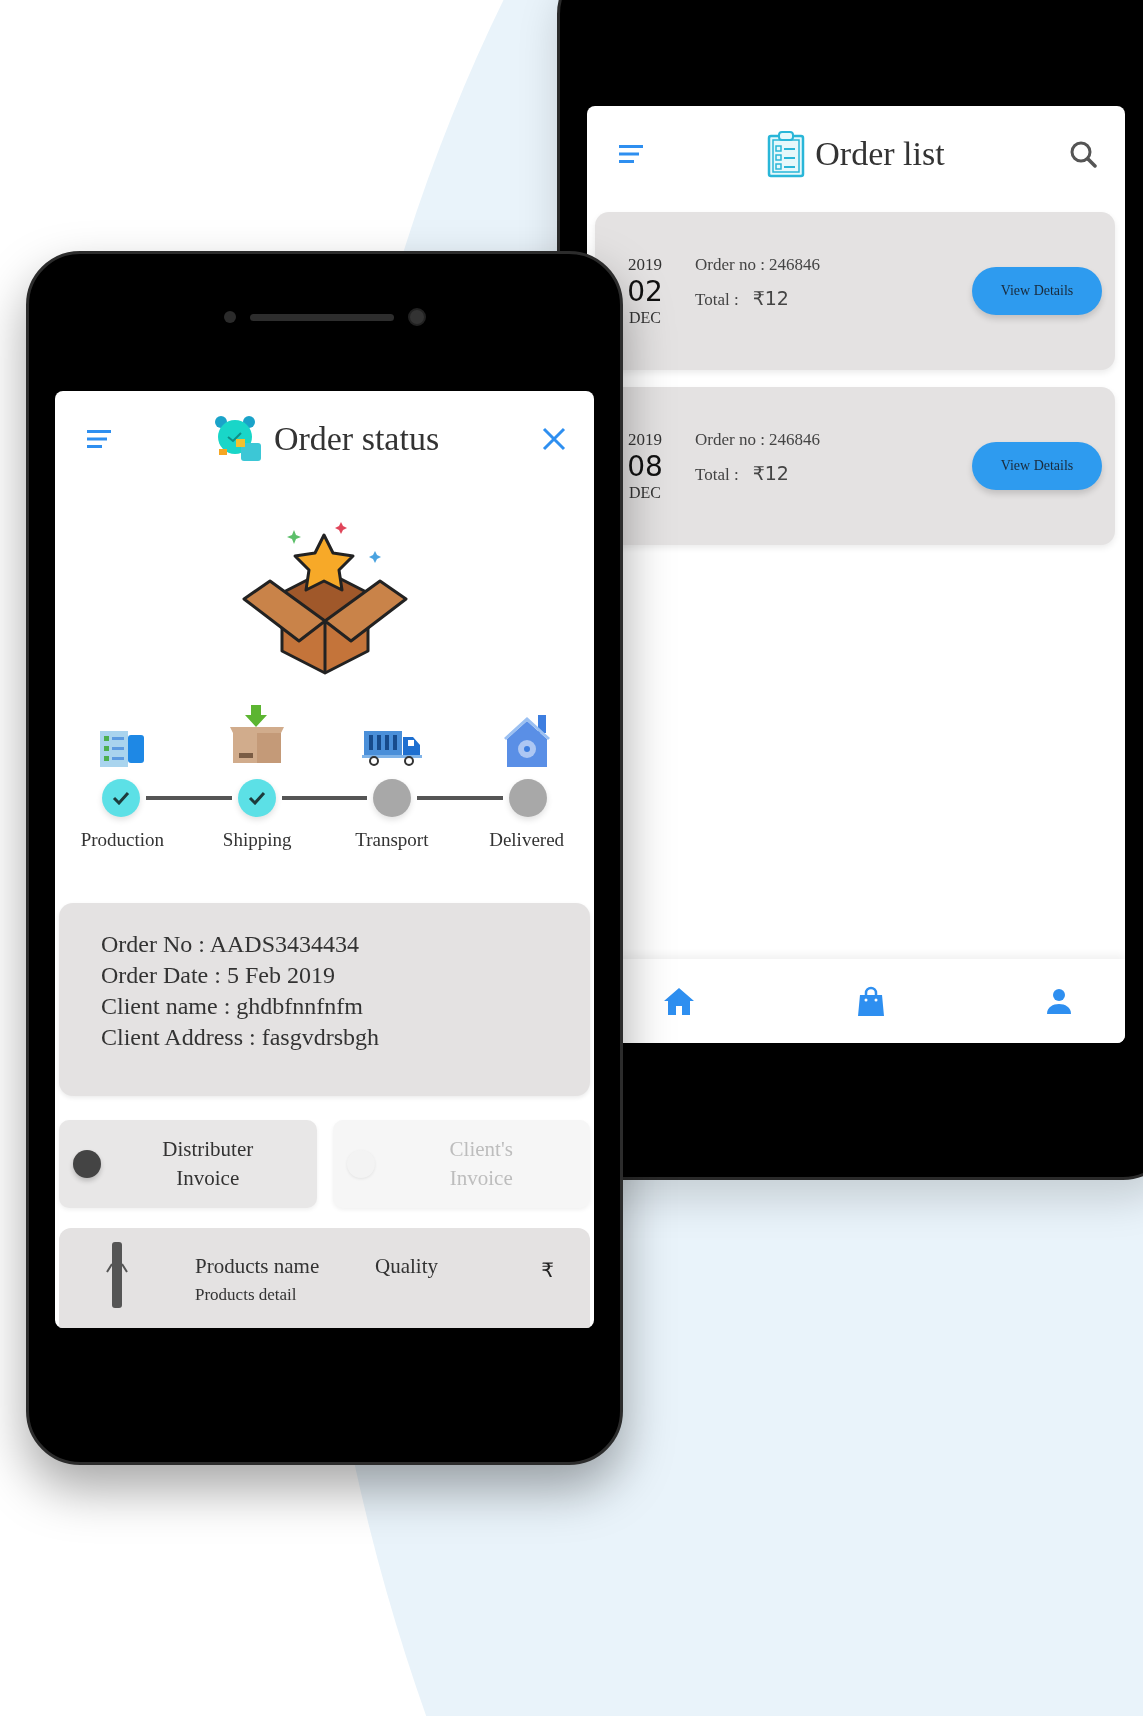 The height and width of the screenshot is (1716, 1143). Describe the element at coordinates (527, 840) in the screenshot. I see `step-label: Delivered` at that location.